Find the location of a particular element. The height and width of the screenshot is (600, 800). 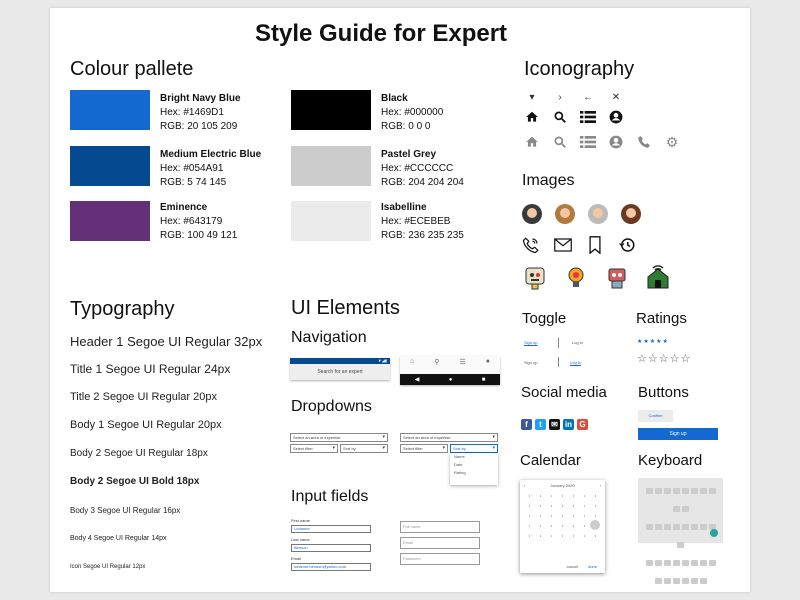

filter-dropdown: Select filter is located at coordinates (314, 448).